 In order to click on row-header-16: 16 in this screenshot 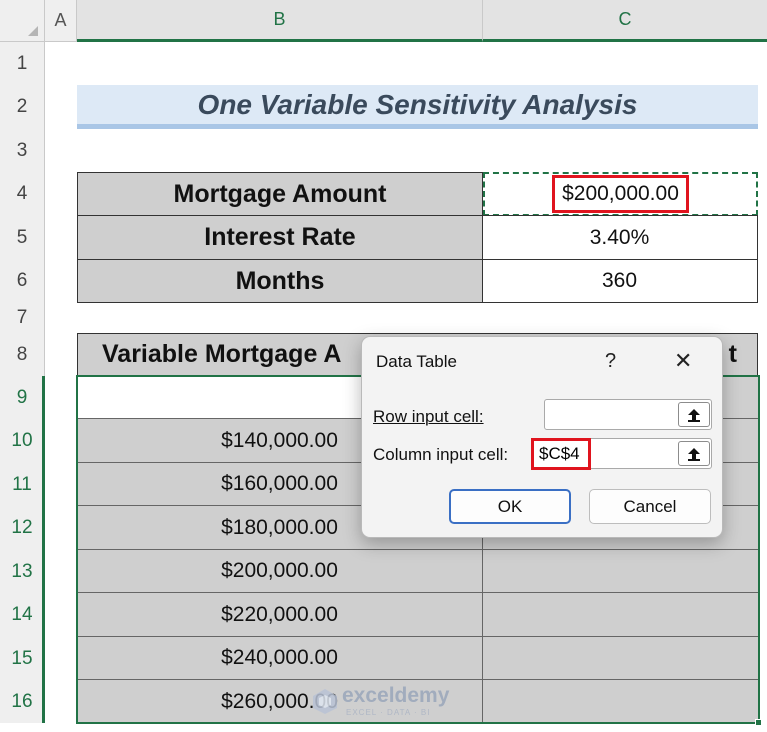, I will do `click(22, 701)`.